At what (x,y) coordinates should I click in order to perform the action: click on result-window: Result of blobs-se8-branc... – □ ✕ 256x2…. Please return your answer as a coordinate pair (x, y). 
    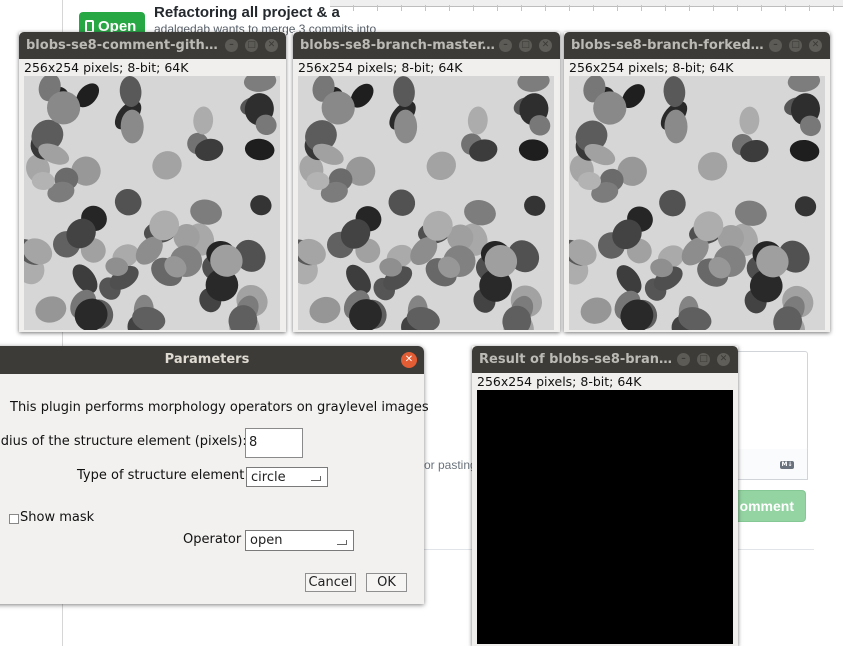
    Looking at the image, I should click on (605, 496).